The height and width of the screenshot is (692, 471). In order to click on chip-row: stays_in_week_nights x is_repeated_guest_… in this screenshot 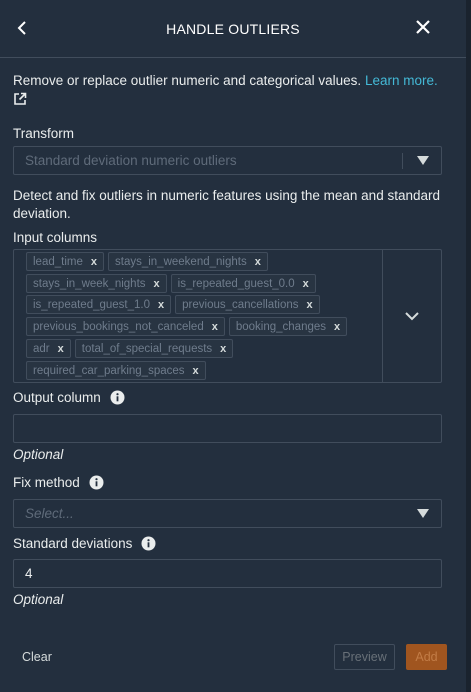, I will do `click(171, 283)`.